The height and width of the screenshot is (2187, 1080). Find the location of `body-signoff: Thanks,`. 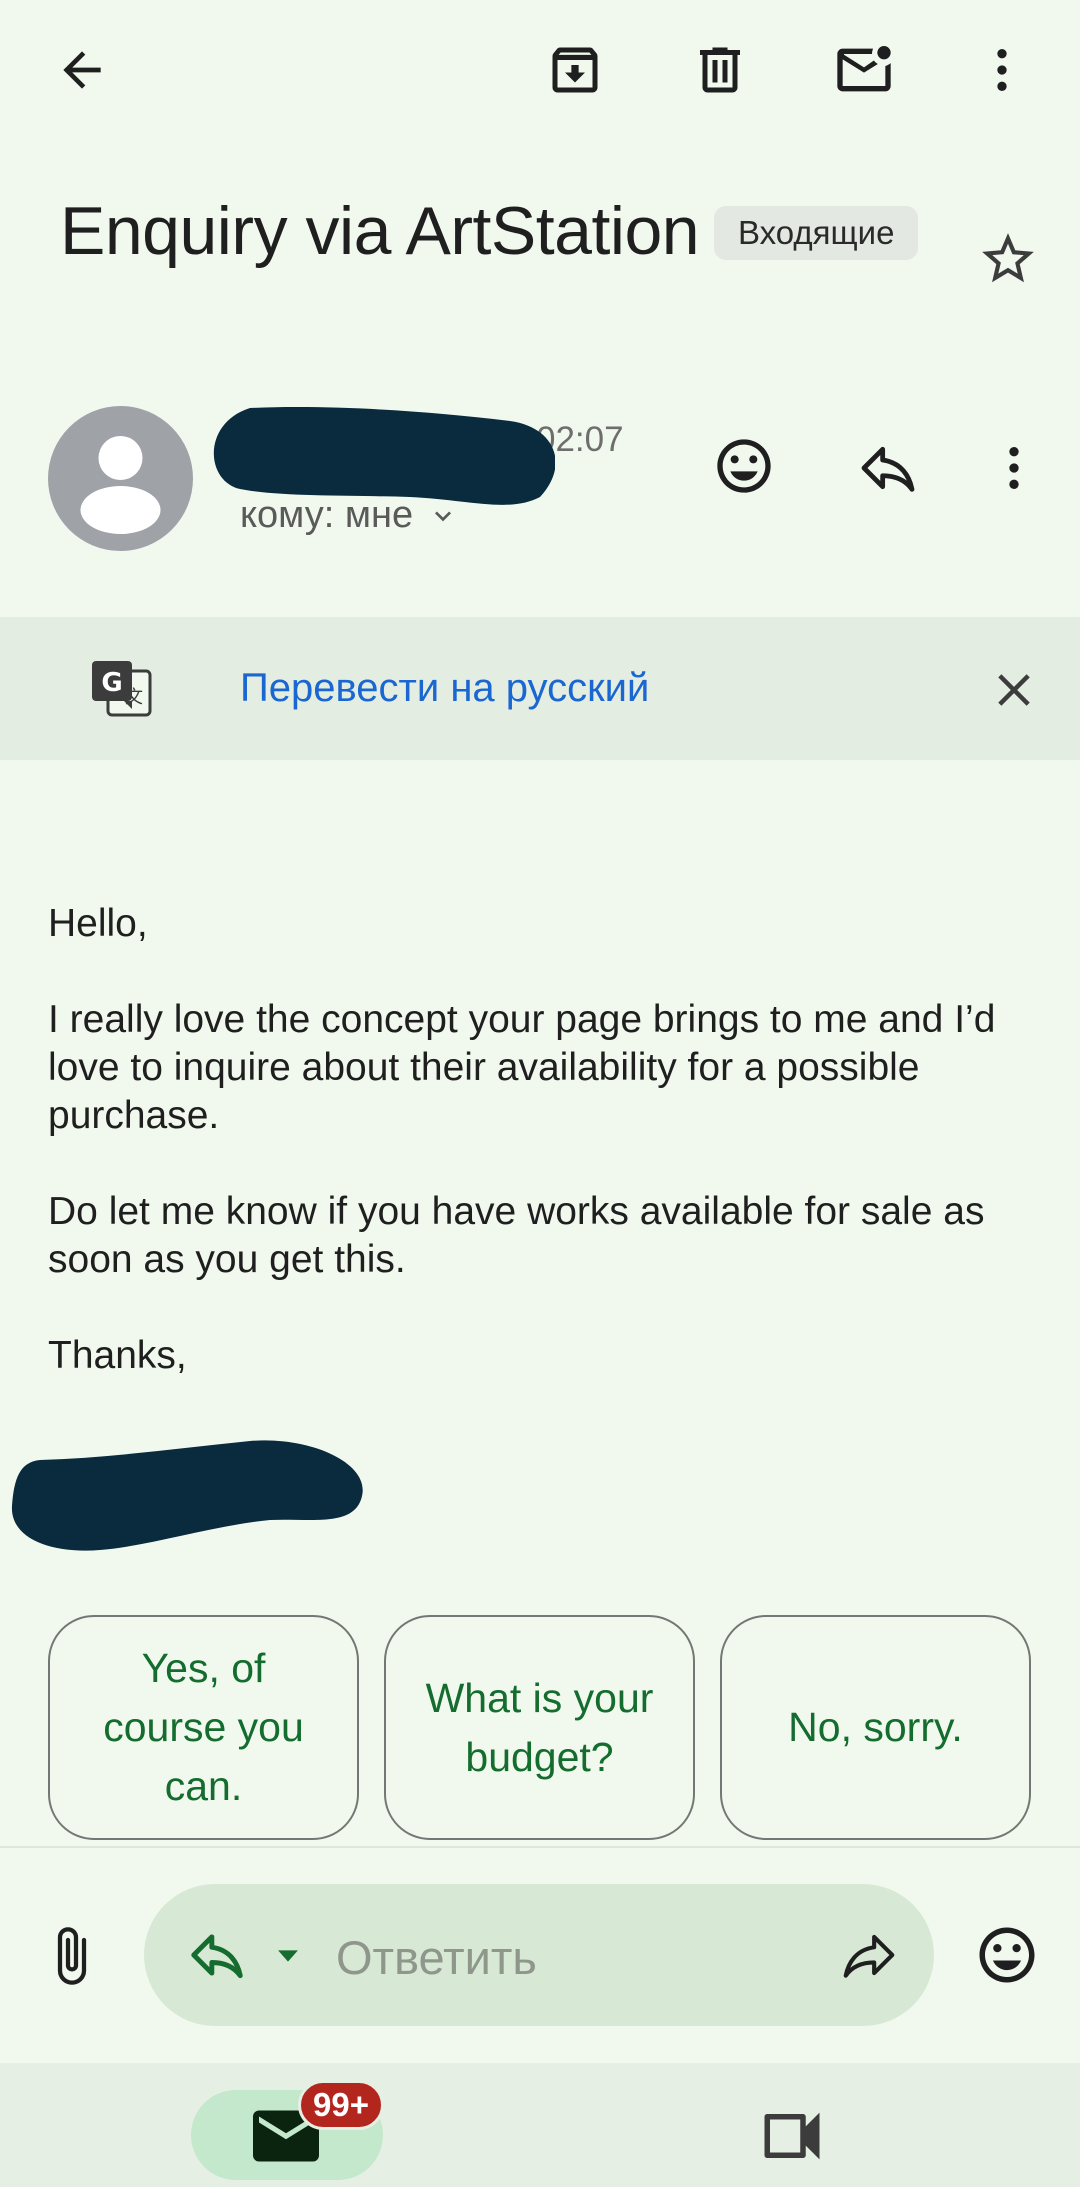

body-signoff: Thanks, is located at coordinates (117, 1355).